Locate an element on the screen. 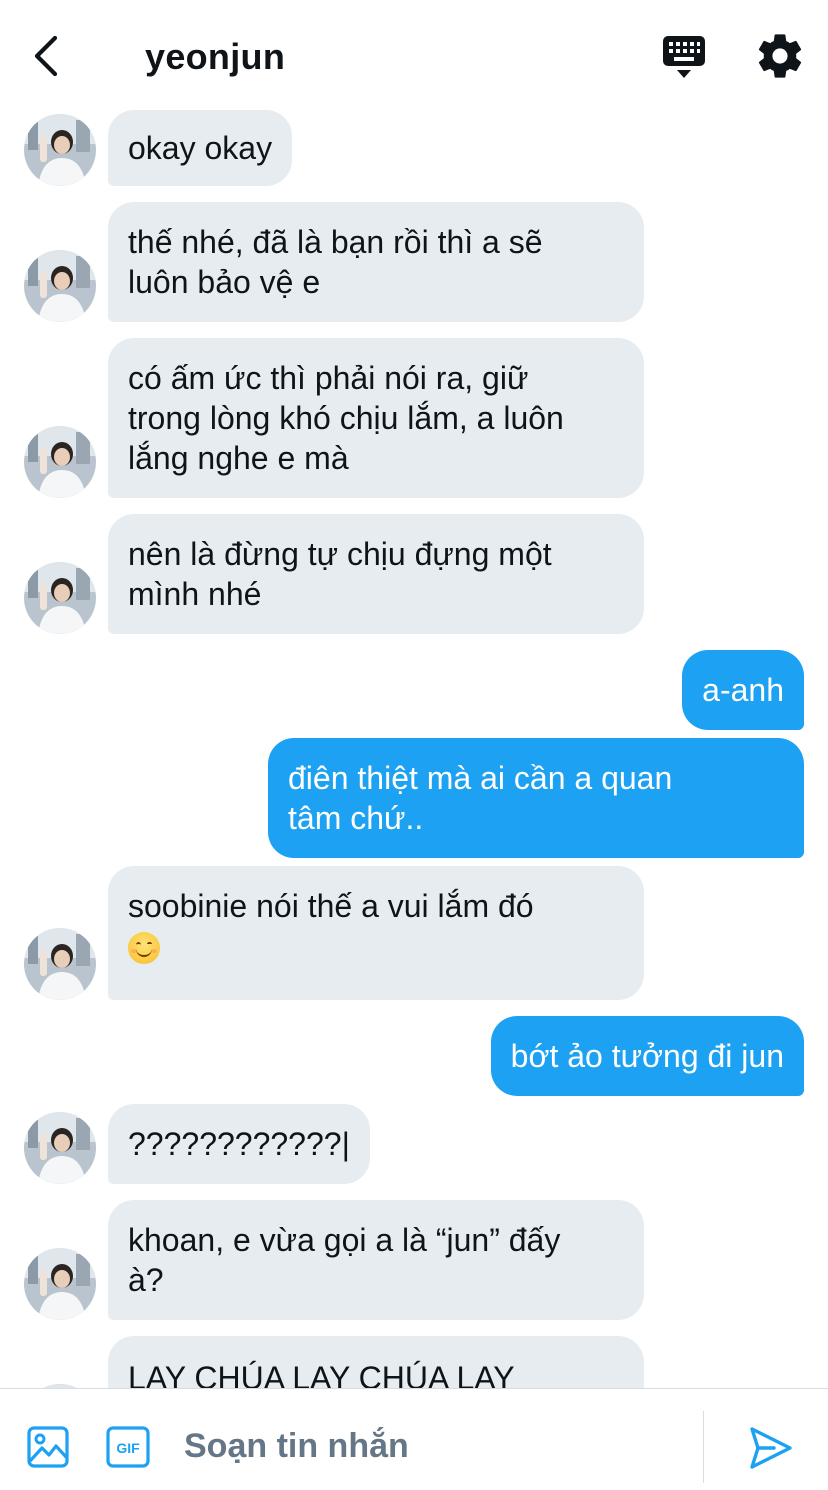 The image size is (828, 1490). image-icon is located at coordinates (48, 1447).